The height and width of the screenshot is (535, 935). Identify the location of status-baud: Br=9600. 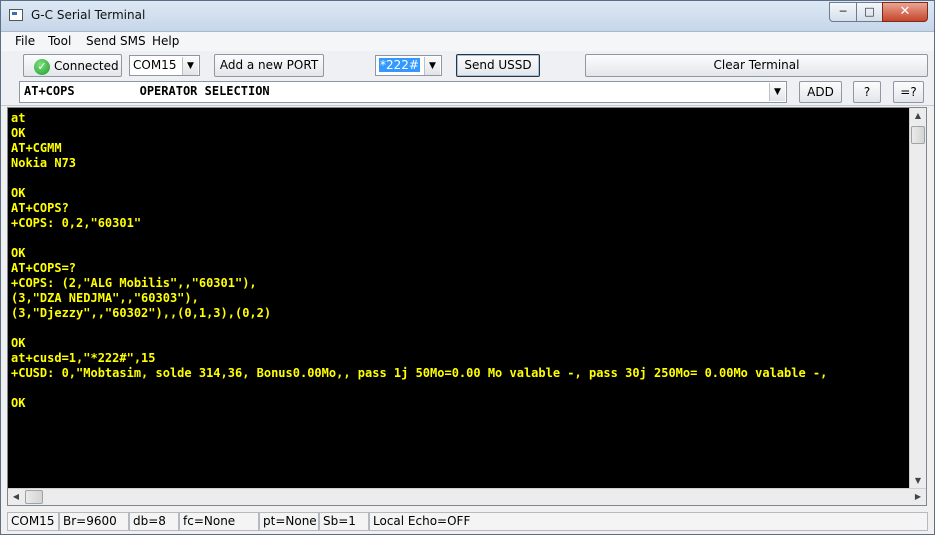
(94, 521).